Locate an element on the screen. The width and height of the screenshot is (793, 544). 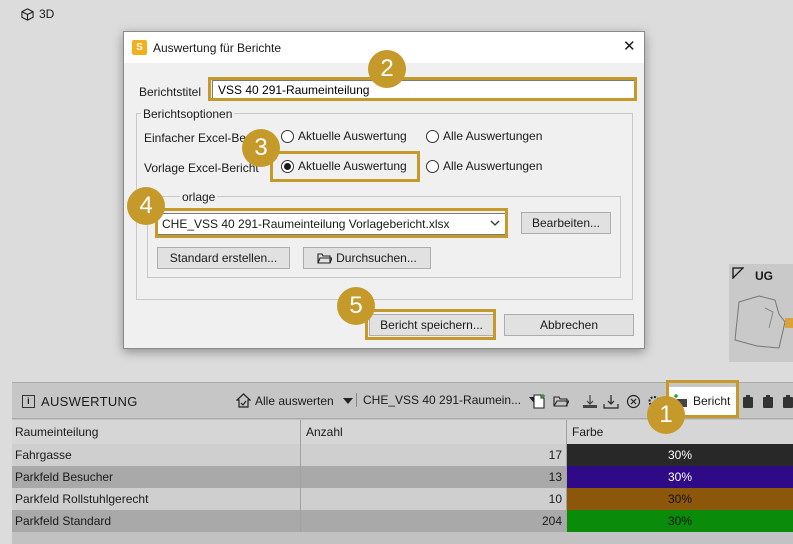
floor-plan-shape is located at coordinates (763, 322).